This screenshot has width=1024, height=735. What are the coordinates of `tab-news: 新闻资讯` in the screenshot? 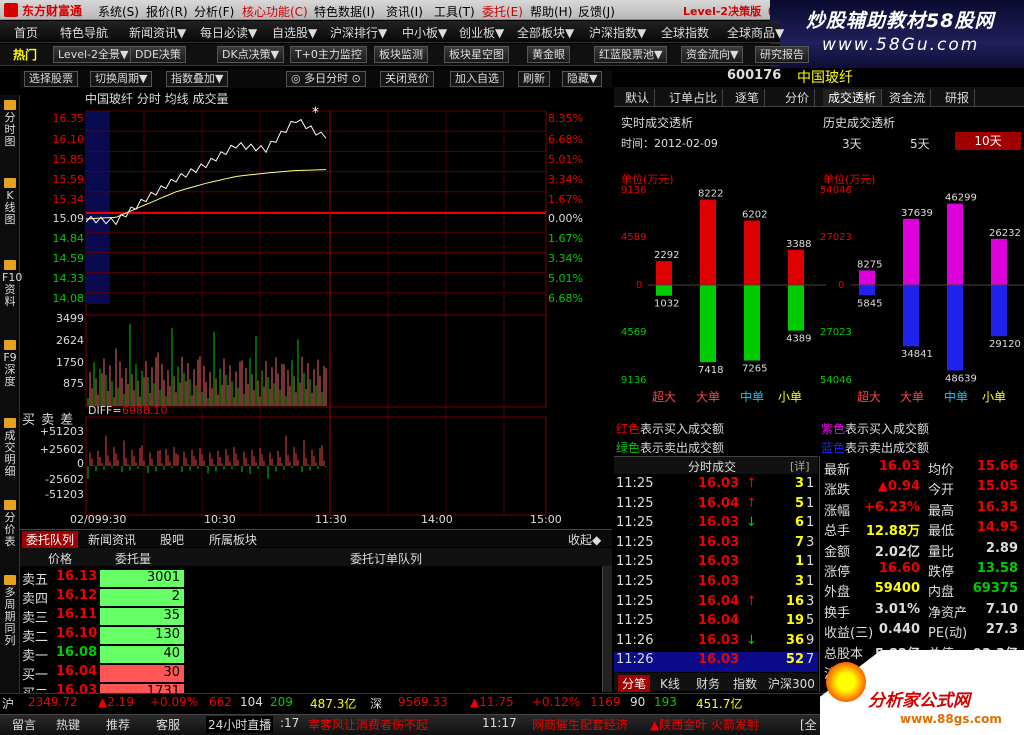 It's located at (112, 539).